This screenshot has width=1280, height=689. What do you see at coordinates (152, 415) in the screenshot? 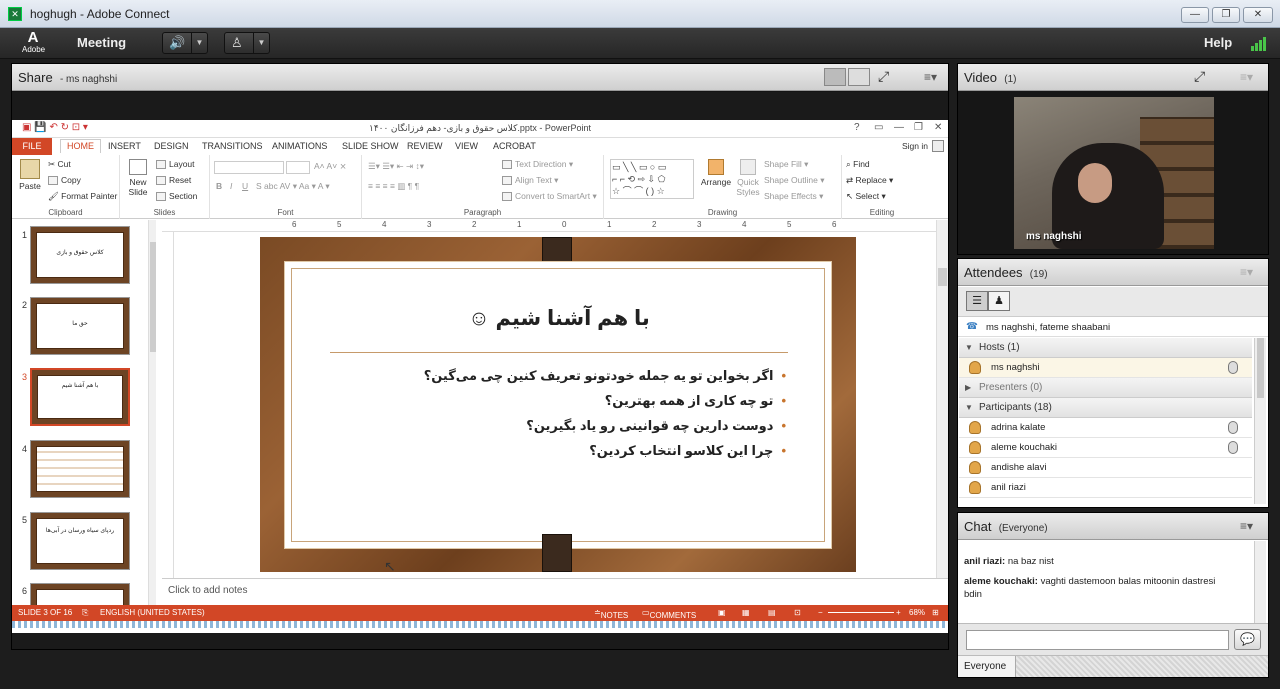
I see `thumbnail-scrollbar` at bounding box center [152, 415].